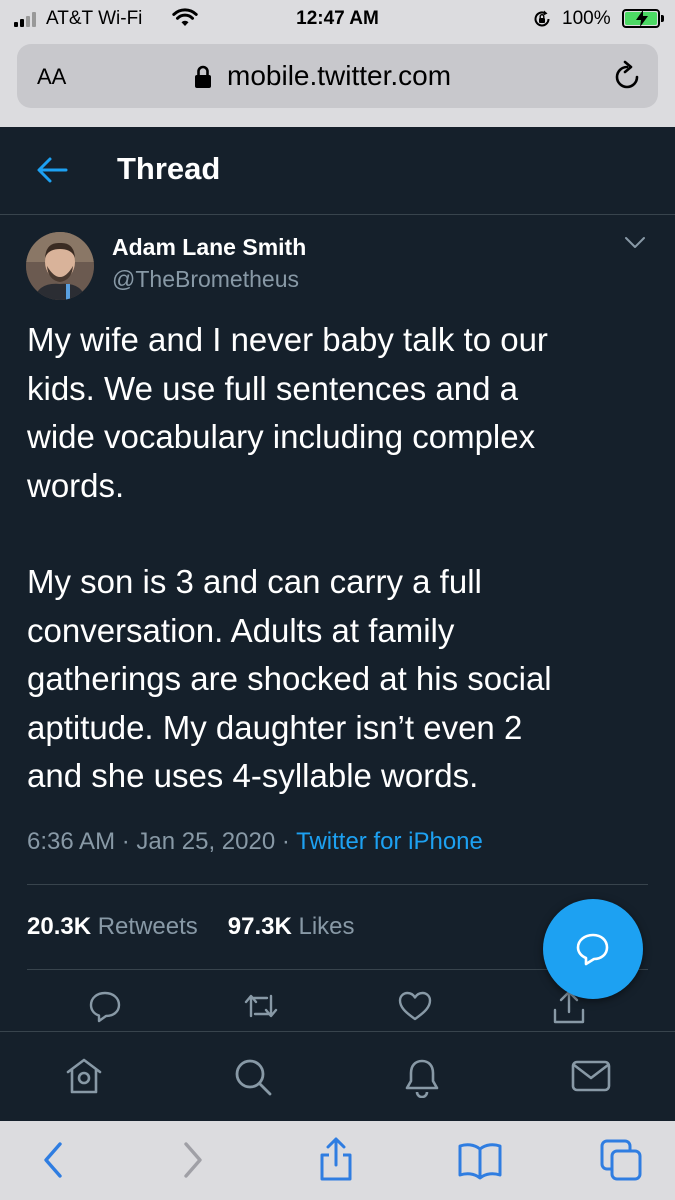 The image size is (675, 1200). I want to click on reload-icon, so click(627, 78).